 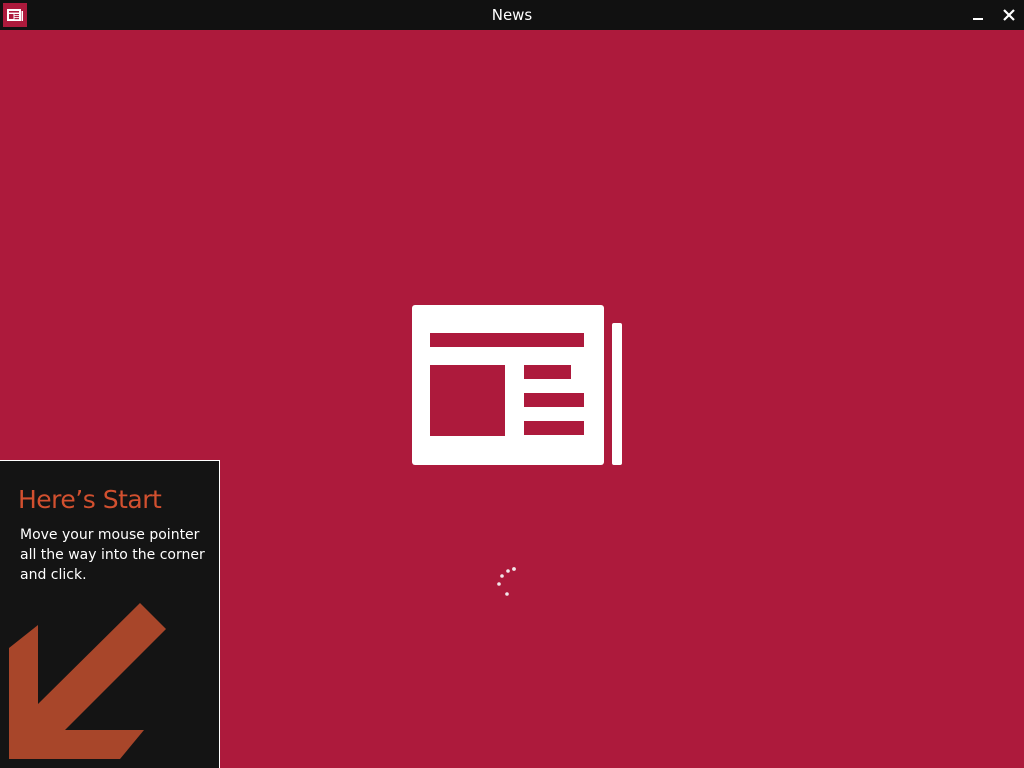 I want to click on start-tip-title: Here’s Start, so click(x=90, y=499).